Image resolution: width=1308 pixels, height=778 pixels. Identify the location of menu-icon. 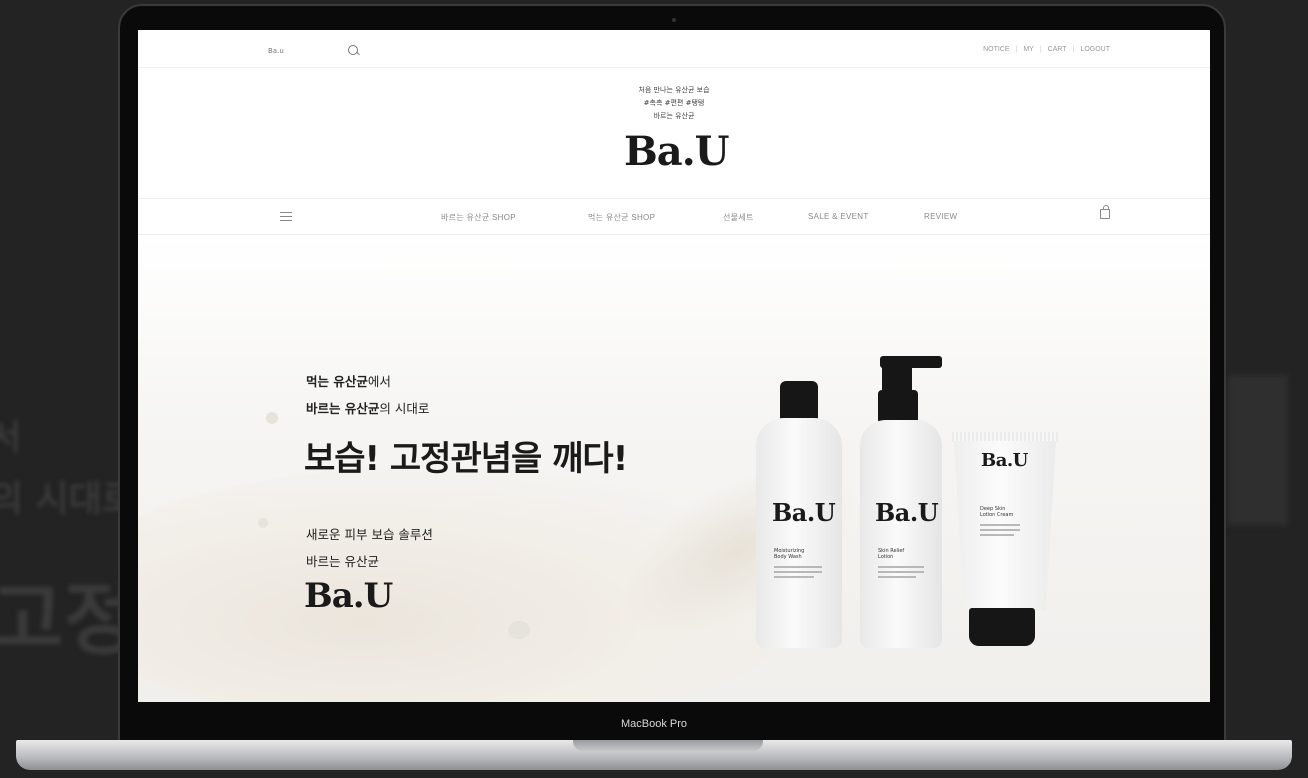
(286, 216).